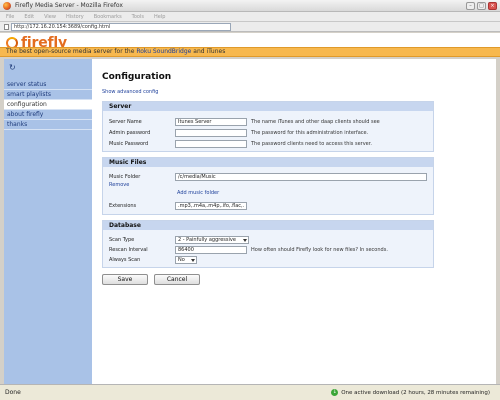 Image resolution: width=500 pixels, height=400 pixels. I want to click on add-music-folder-link: Add music folder, so click(198, 193).